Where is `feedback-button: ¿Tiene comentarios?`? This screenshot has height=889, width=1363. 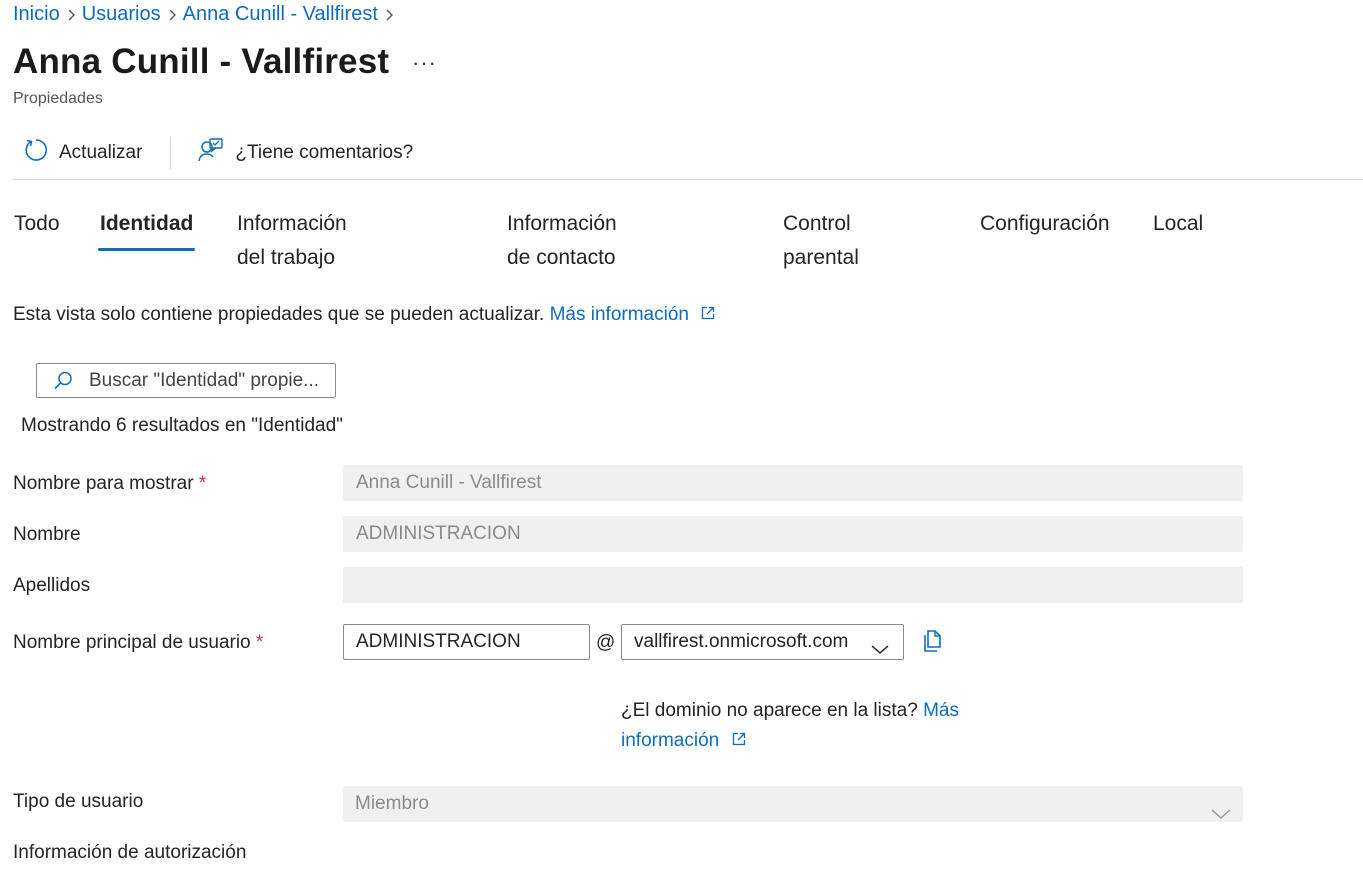
feedback-button: ¿Tiene comentarios? is located at coordinates (305, 153).